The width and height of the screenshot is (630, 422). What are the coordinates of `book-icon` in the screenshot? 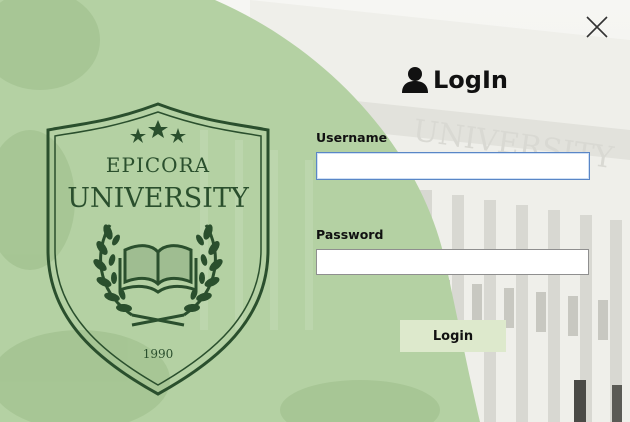 It's located at (158, 269).